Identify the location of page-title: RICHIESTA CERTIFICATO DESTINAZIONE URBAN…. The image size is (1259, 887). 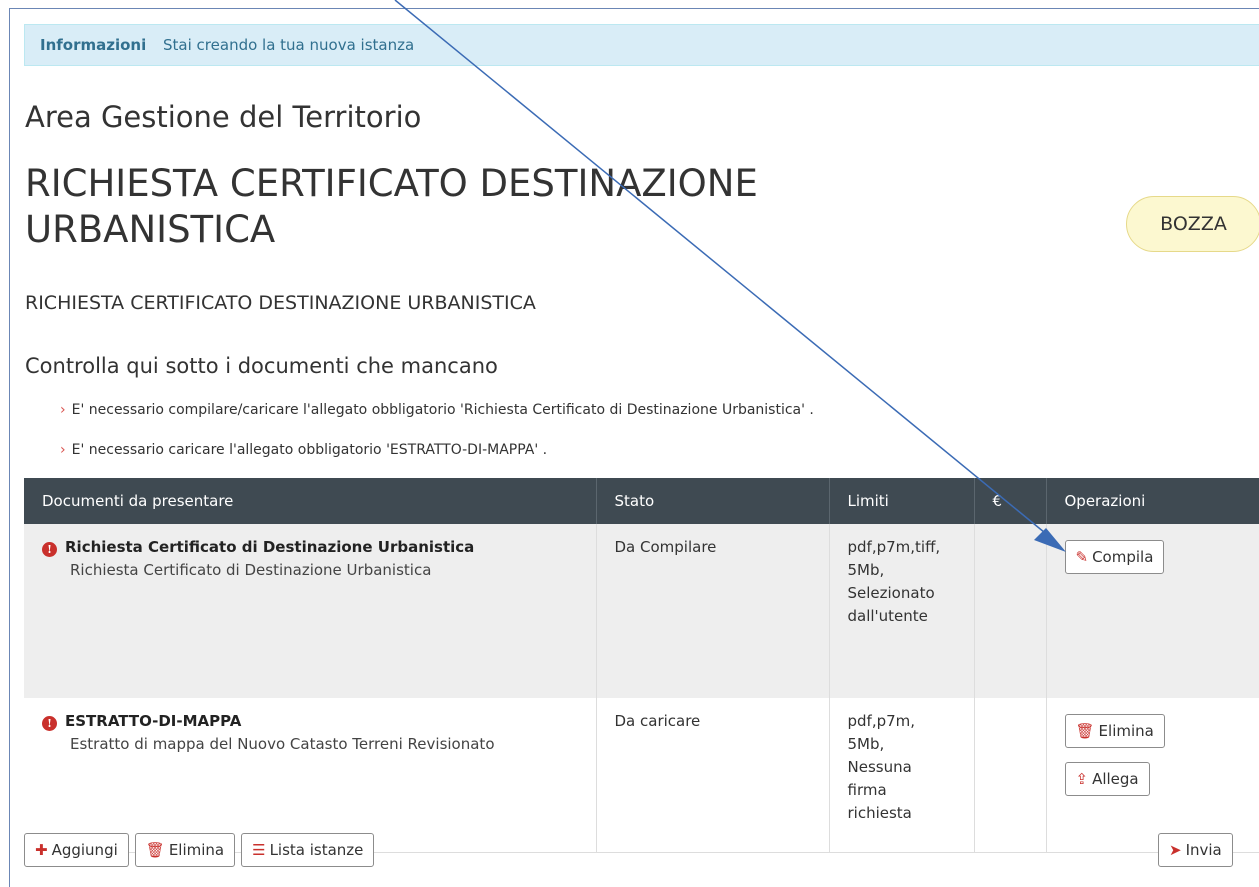
(391, 206).